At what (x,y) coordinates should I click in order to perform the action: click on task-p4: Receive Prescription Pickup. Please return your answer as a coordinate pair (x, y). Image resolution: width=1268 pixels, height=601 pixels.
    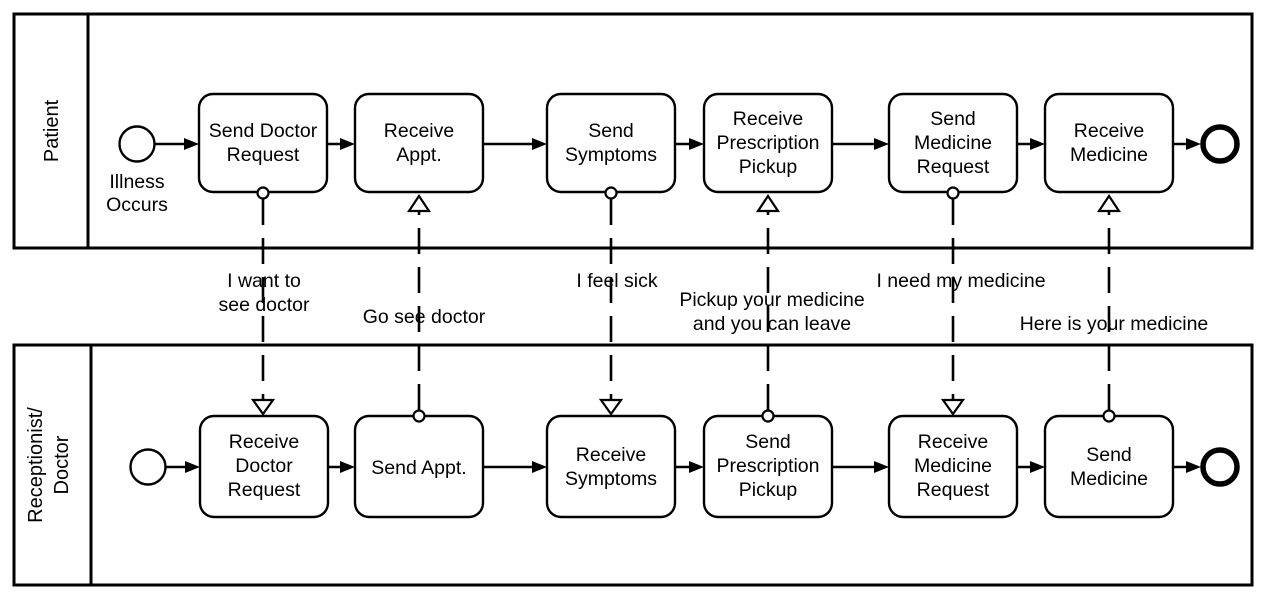
    Looking at the image, I should click on (768, 143).